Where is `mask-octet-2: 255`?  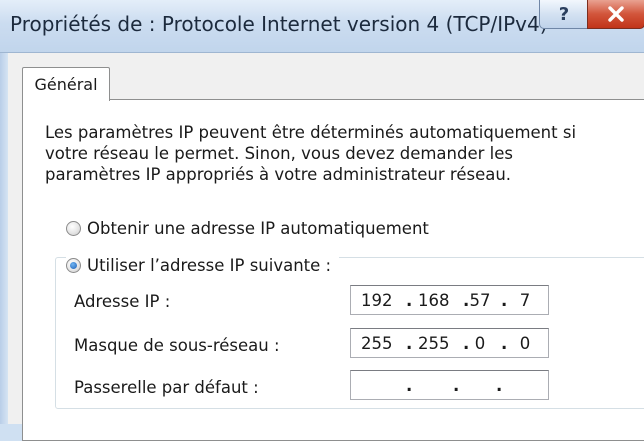 mask-octet-2: 255 is located at coordinates (434, 343).